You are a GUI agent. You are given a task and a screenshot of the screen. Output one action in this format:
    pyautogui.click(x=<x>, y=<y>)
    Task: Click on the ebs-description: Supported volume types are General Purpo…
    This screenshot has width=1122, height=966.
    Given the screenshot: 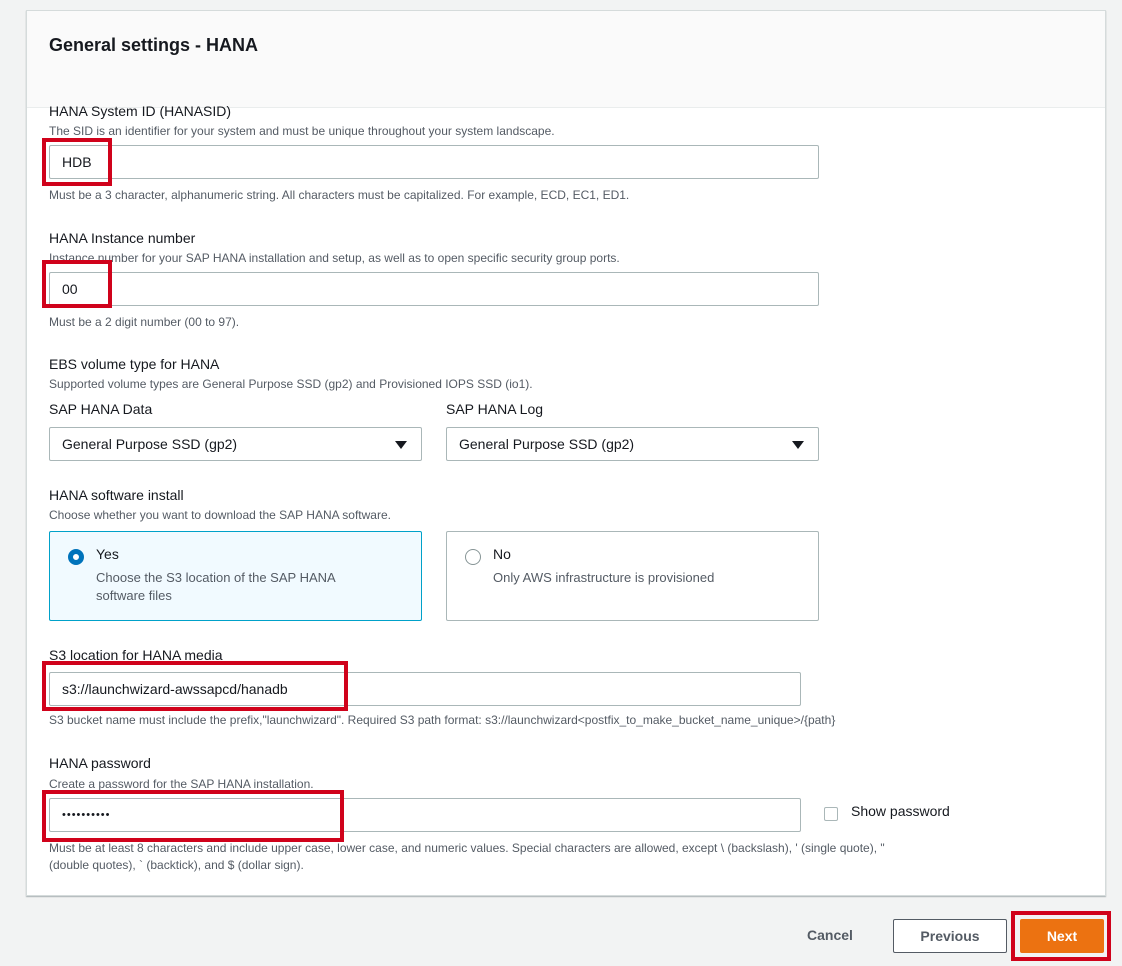 What is the action you would take?
    pyautogui.click(x=291, y=384)
    